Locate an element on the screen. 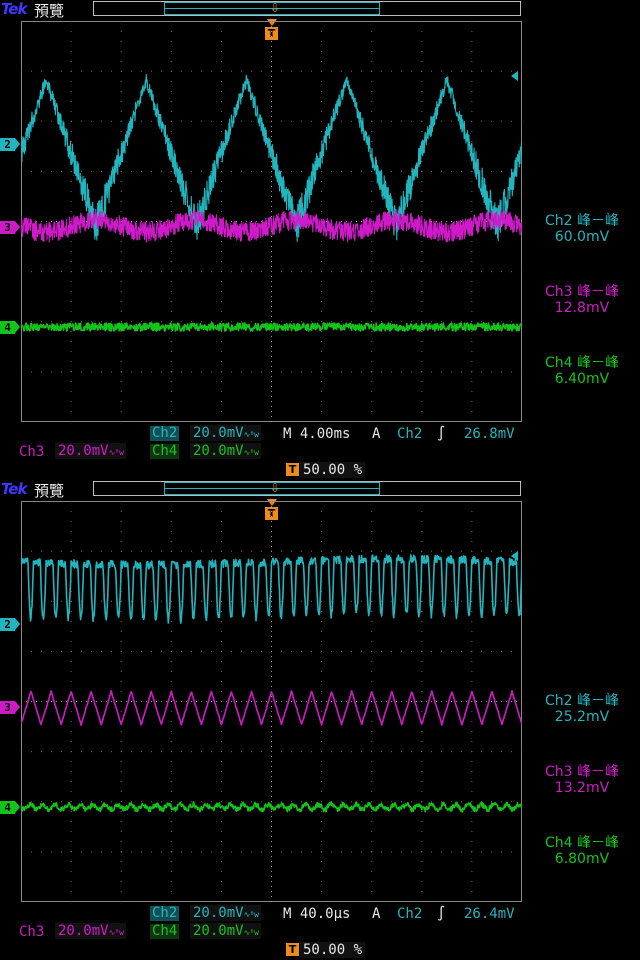 This screenshot has width=640, height=960. measurement-ch4: Ch4 峰－峰 6.40mV is located at coordinates (582, 371).